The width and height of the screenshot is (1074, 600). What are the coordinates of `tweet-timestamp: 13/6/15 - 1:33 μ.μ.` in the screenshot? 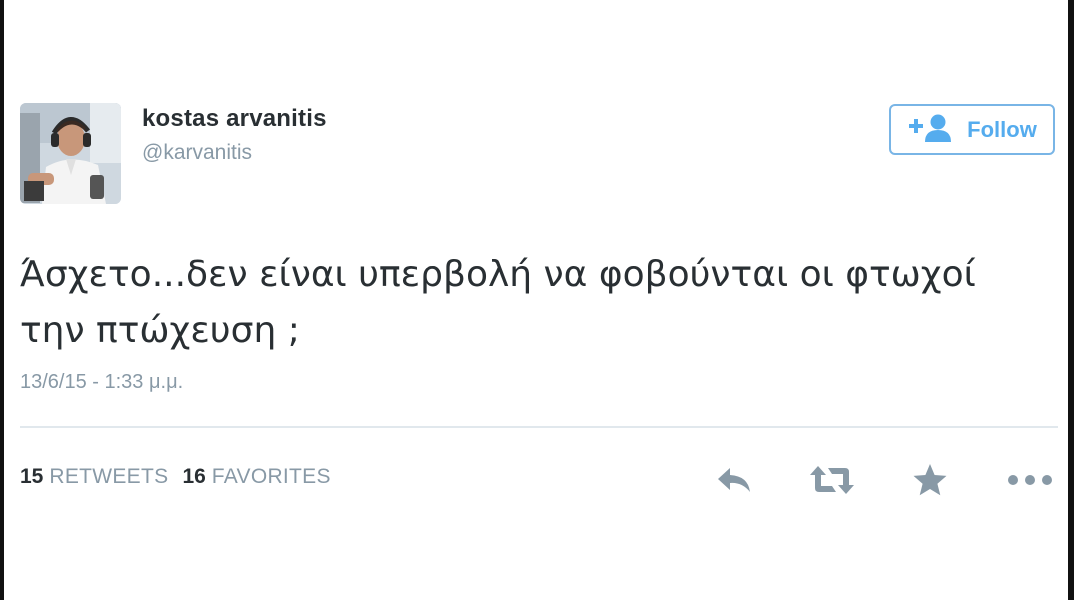 It's located at (101, 382).